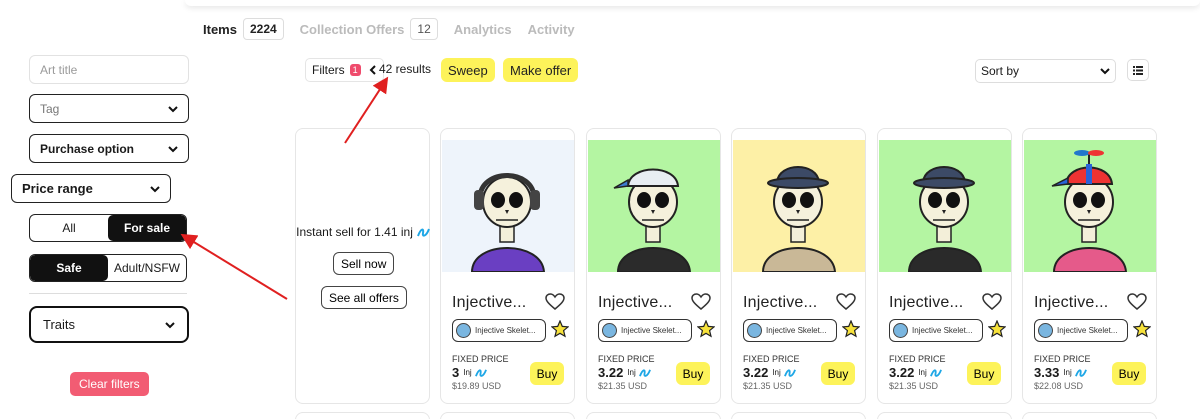  Describe the element at coordinates (69, 228) in the screenshot. I see `sale-toggle-all: All` at that location.